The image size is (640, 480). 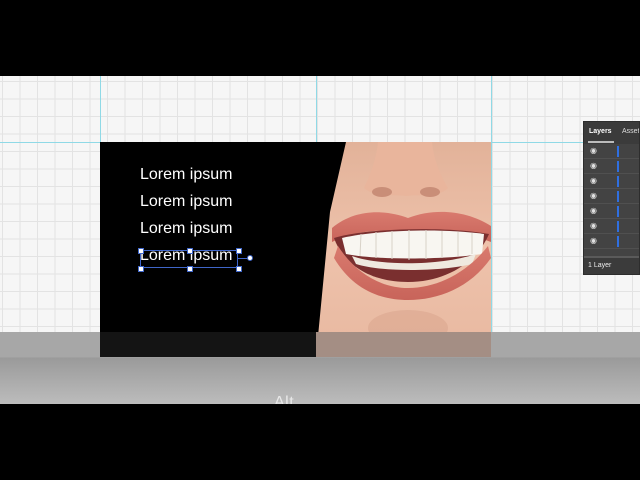 What do you see at coordinates (208, 344) in the screenshot?
I see `artboard-shadow-left` at bounding box center [208, 344].